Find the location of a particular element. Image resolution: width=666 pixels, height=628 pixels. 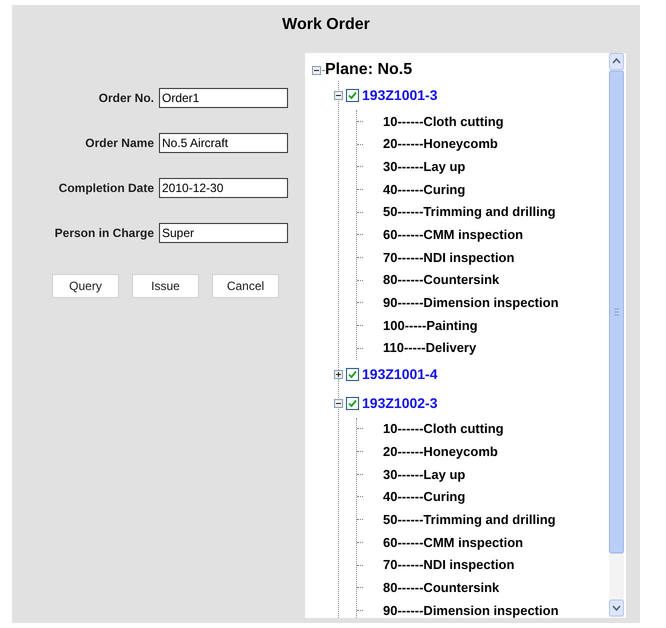

tree-leaf: 110-----Delivery is located at coordinates (429, 348).